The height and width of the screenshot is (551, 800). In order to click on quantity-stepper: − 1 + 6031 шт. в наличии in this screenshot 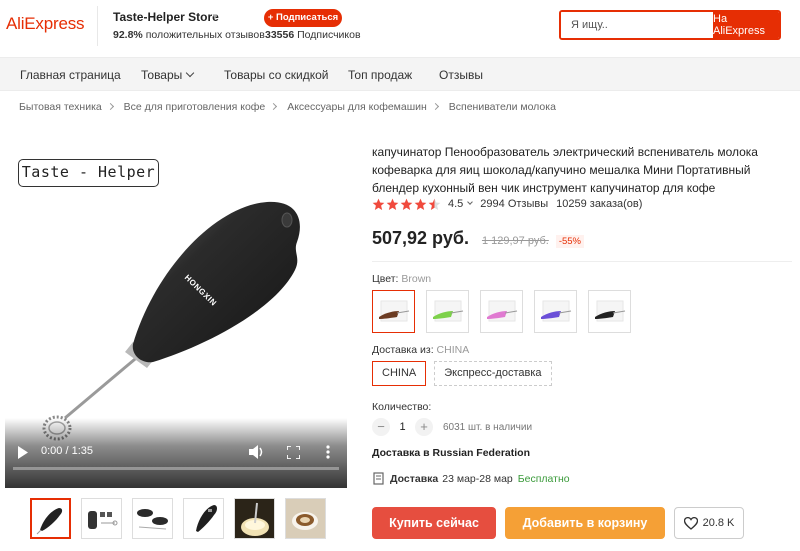, I will do `click(452, 427)`.